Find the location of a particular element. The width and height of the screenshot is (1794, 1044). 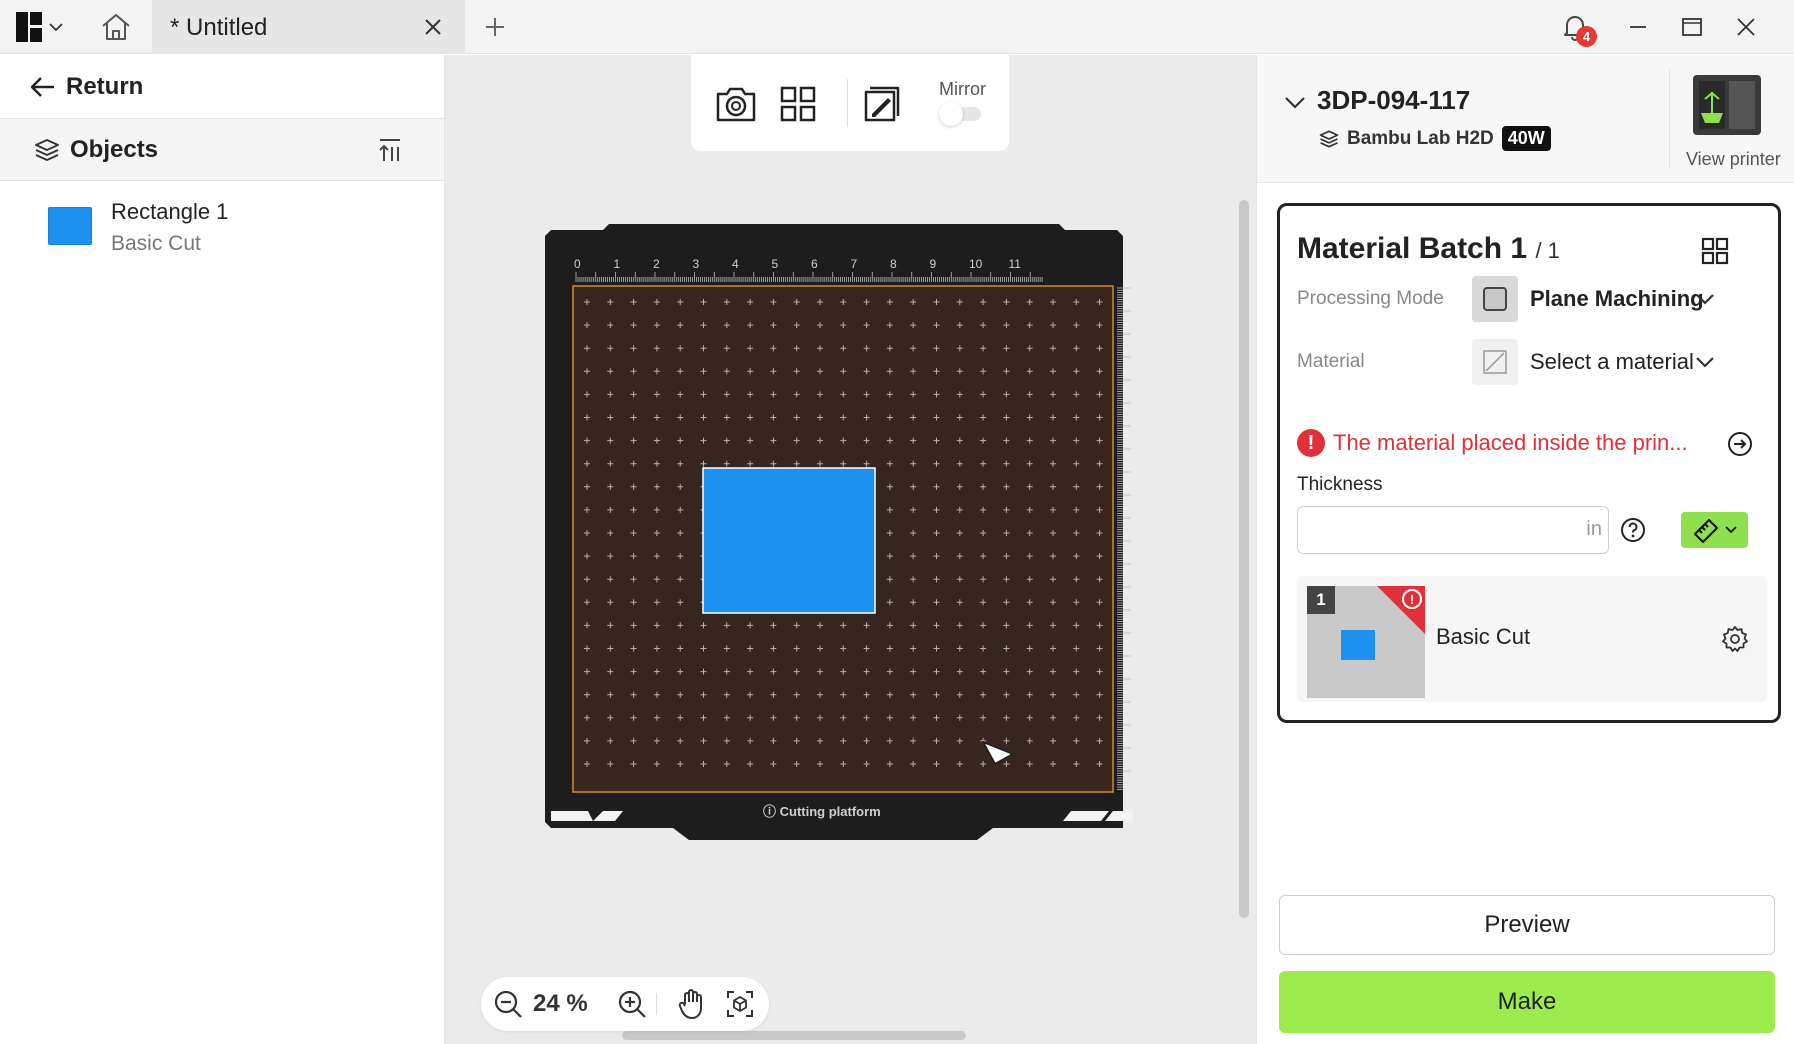

zoom-out-icon is located at coordinates (508, 1004).